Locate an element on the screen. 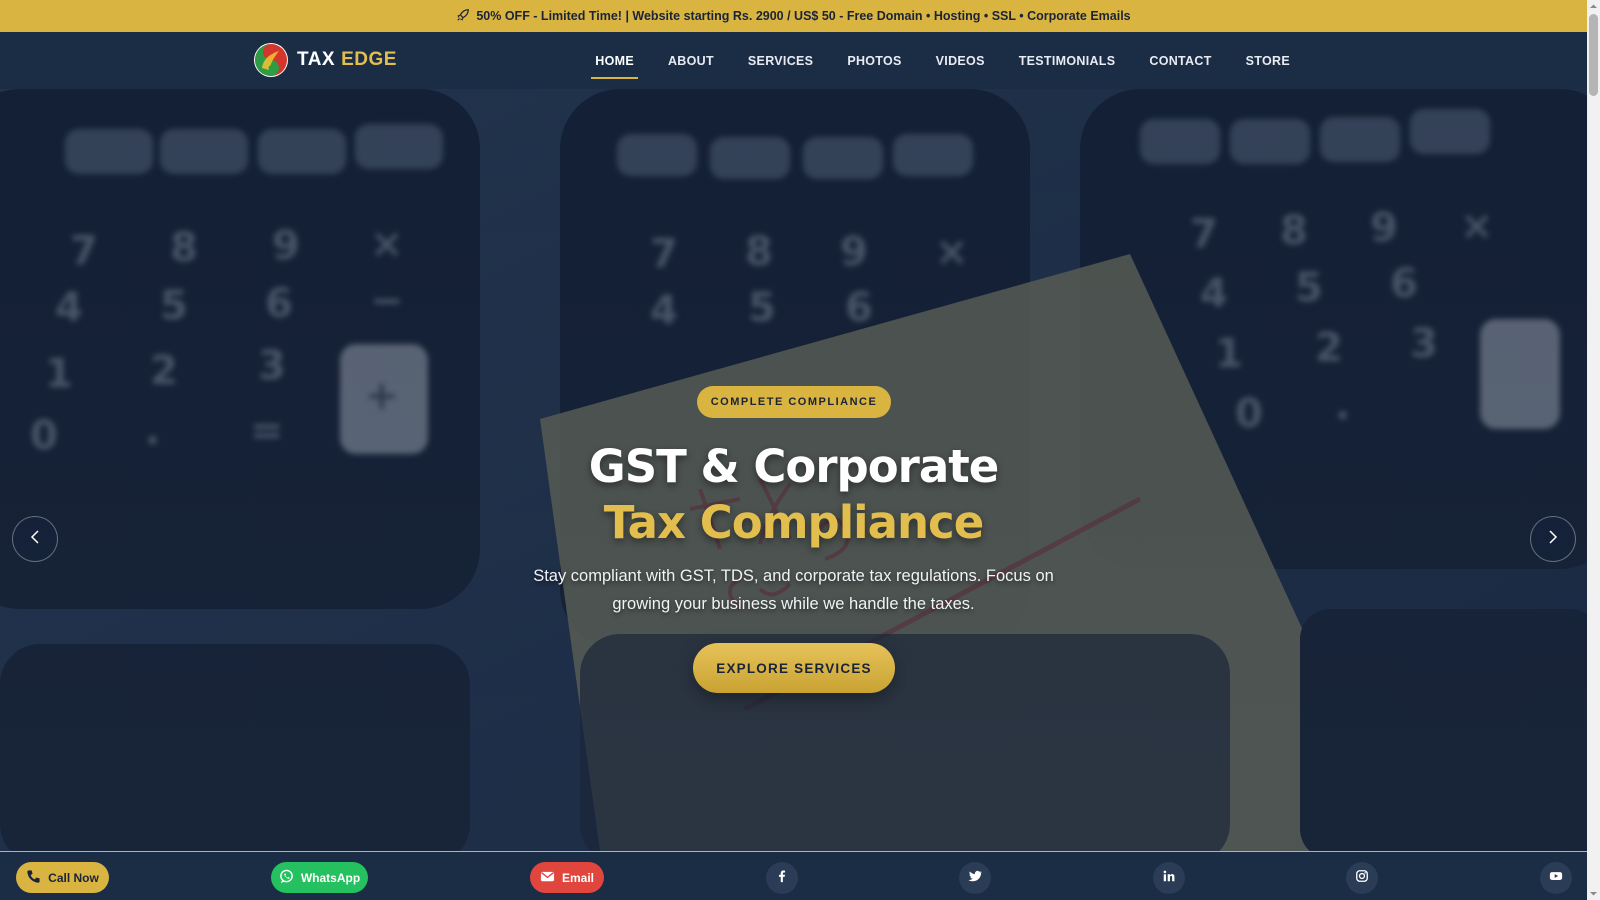 The width and height of the screenshot is (1600, 900). hero-title-line2: Tax Compliance is located at coordinates (793, 522).